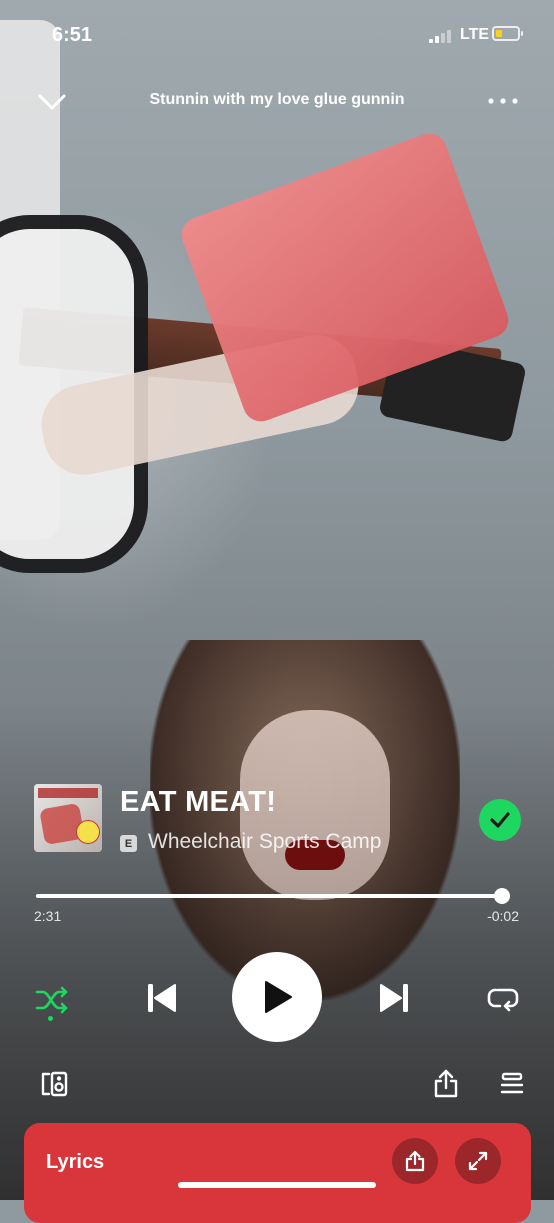 This screenshot has width=554, height=1223. I want to click on progress-bar, so click(273, 896).